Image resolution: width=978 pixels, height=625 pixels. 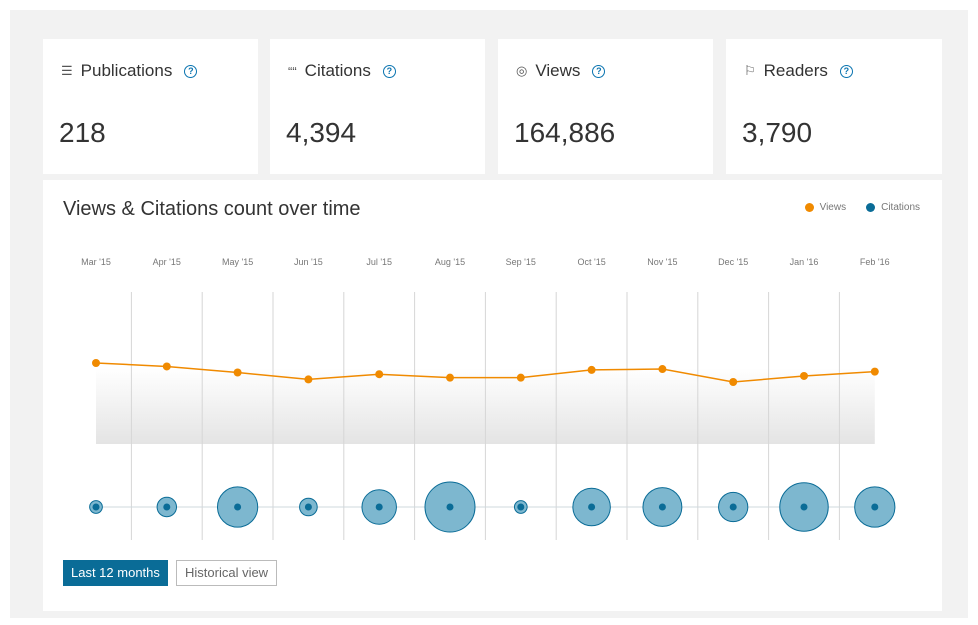 I want to click on month-tick-label: Oct '15, so click(x=591, y=262).